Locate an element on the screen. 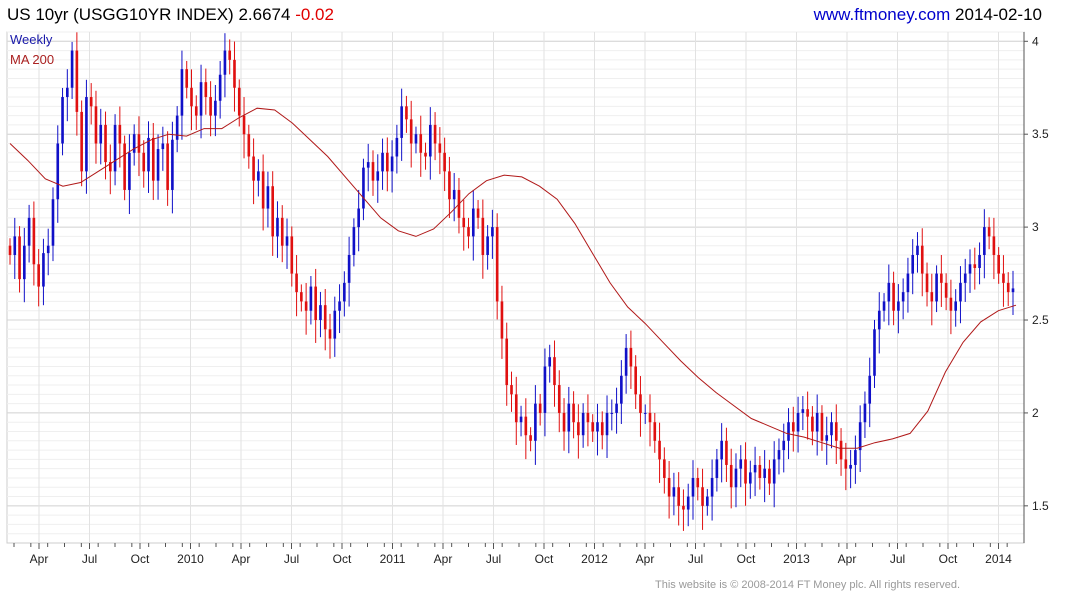 Image resolution: width=1075 pixels, height=600 pixels. y-tick-label: 4 is located at coordinates (1035, 41).